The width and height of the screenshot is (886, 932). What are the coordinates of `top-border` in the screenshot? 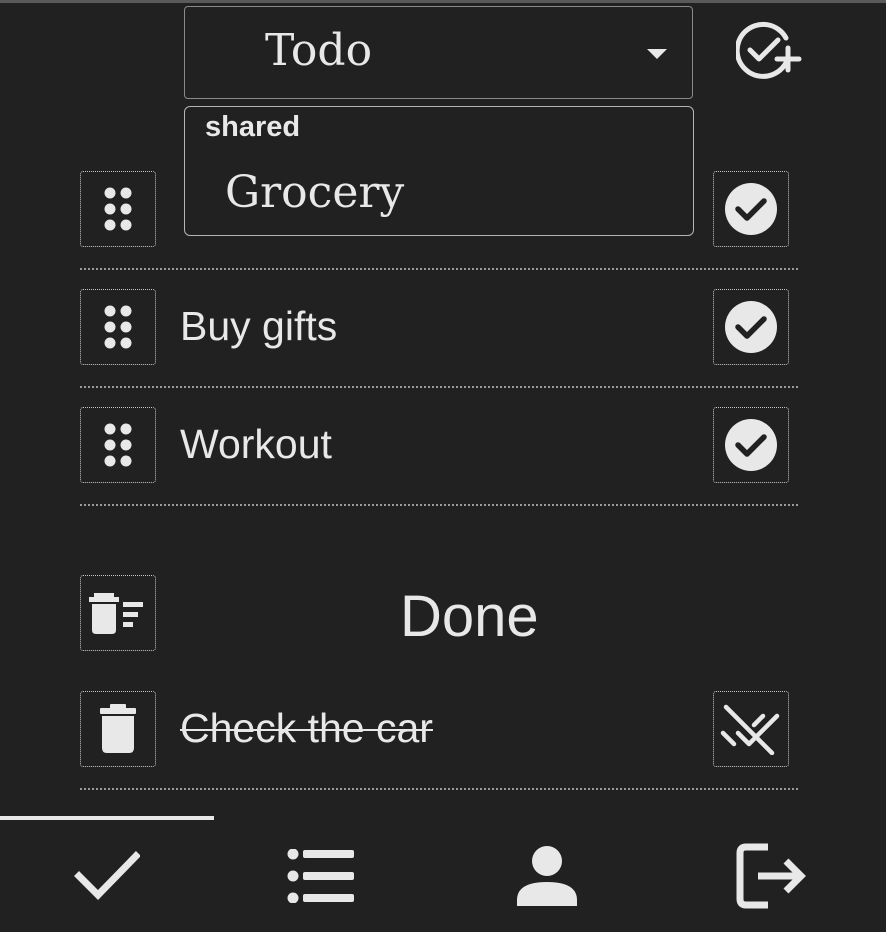 It's located at (443, 1).